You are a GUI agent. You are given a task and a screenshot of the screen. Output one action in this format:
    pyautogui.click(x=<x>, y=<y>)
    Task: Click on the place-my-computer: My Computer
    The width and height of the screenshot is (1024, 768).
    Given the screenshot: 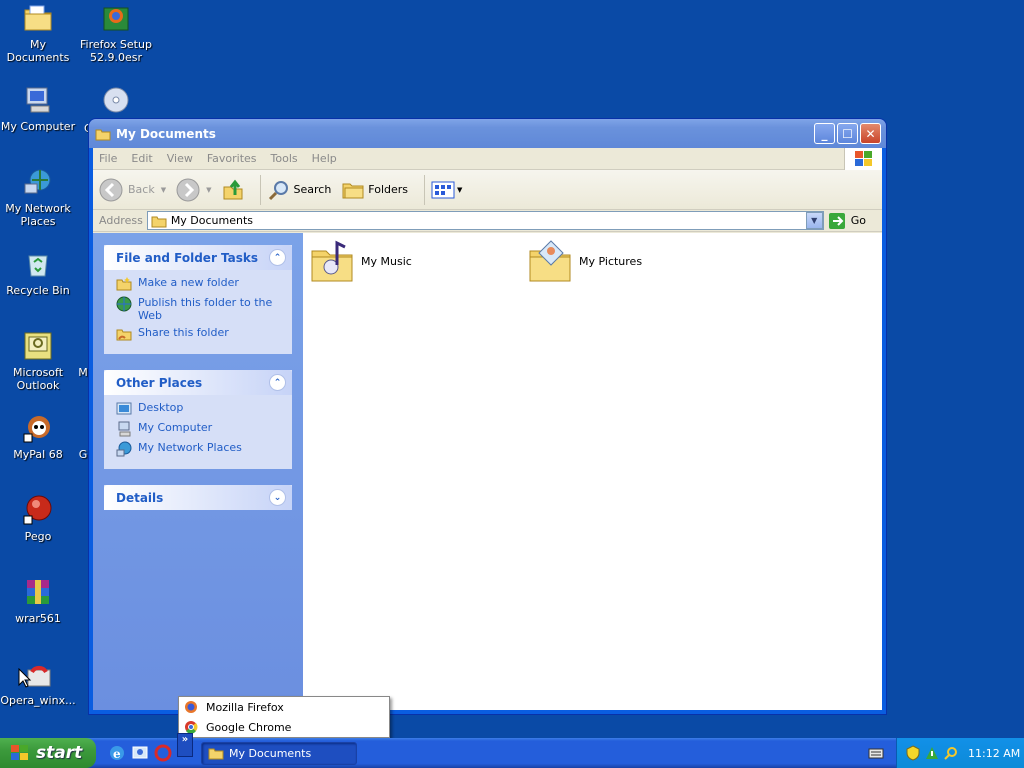 What is the action you would take?
    pyautogui.click(x=200, y=429)
    